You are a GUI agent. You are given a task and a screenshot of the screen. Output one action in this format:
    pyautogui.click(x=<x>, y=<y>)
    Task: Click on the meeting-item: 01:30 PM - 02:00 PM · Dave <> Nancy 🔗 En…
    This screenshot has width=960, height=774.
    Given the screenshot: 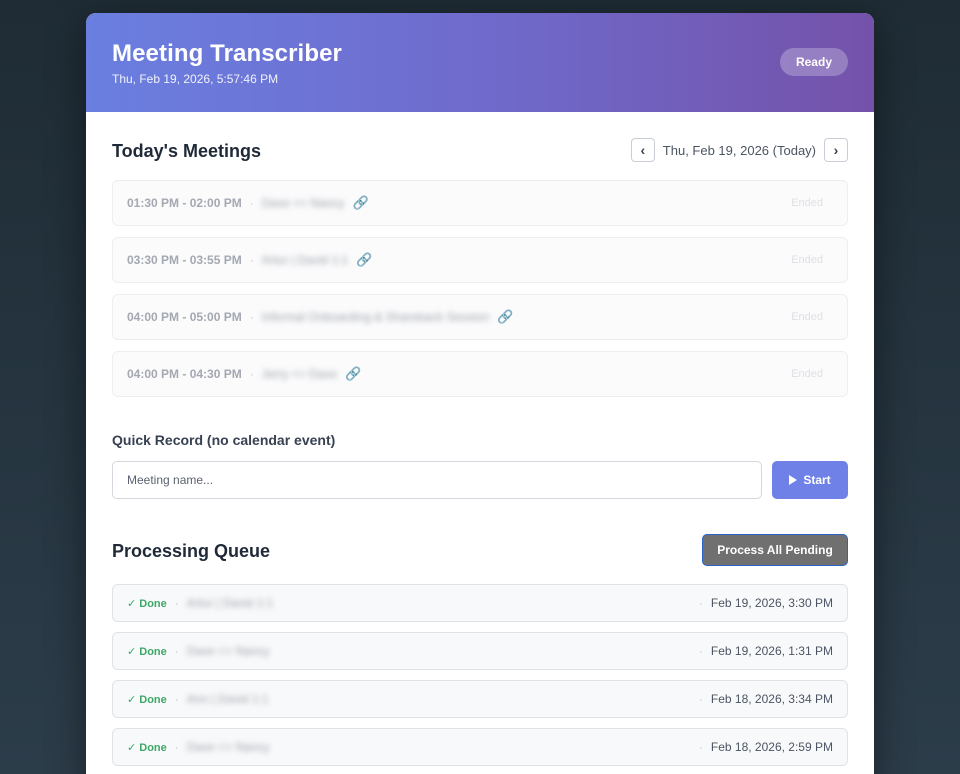 What is the action you would take?
    pyautogui.click(x=480, y=203)
    